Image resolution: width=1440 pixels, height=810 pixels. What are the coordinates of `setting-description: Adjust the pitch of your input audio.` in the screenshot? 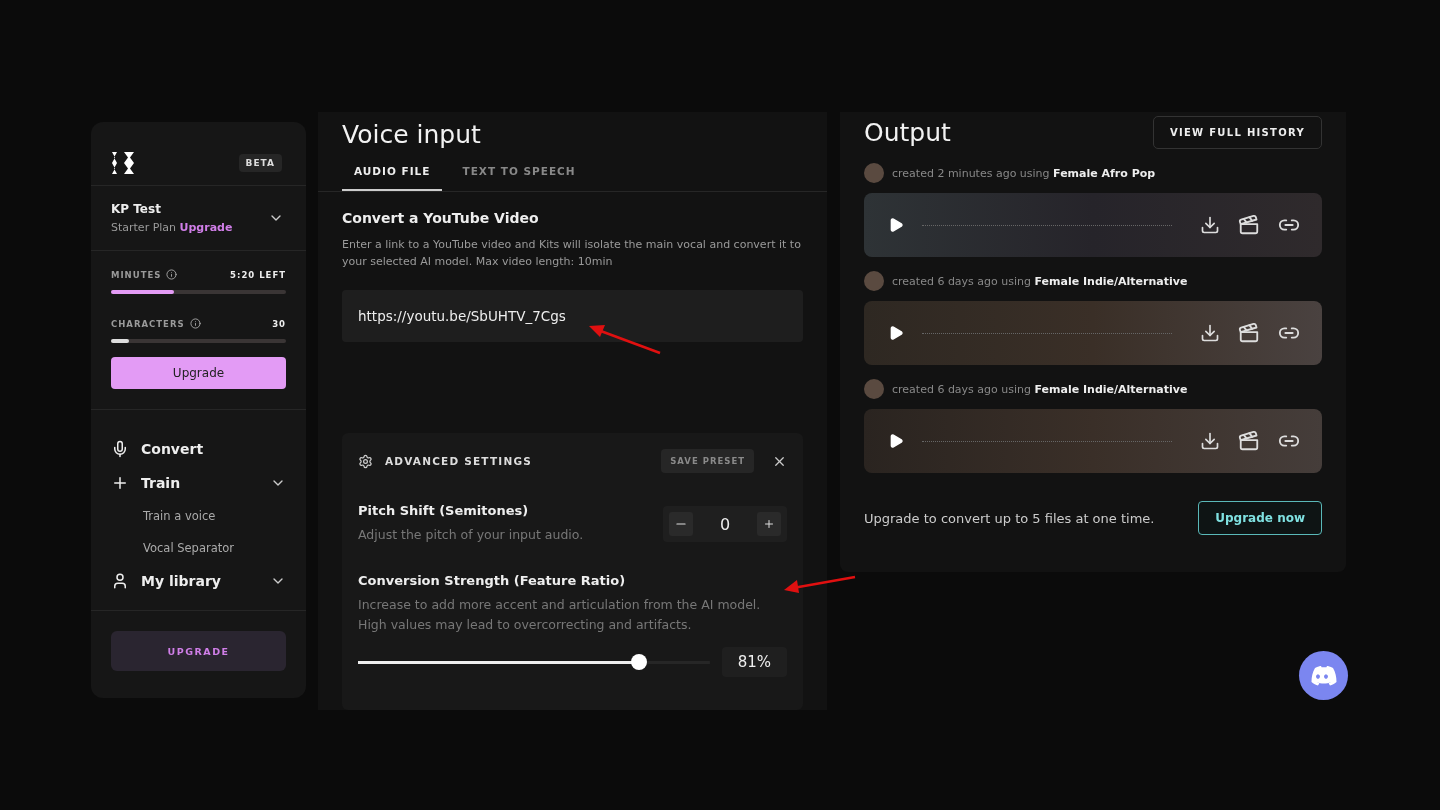 It's located at (471, 535).